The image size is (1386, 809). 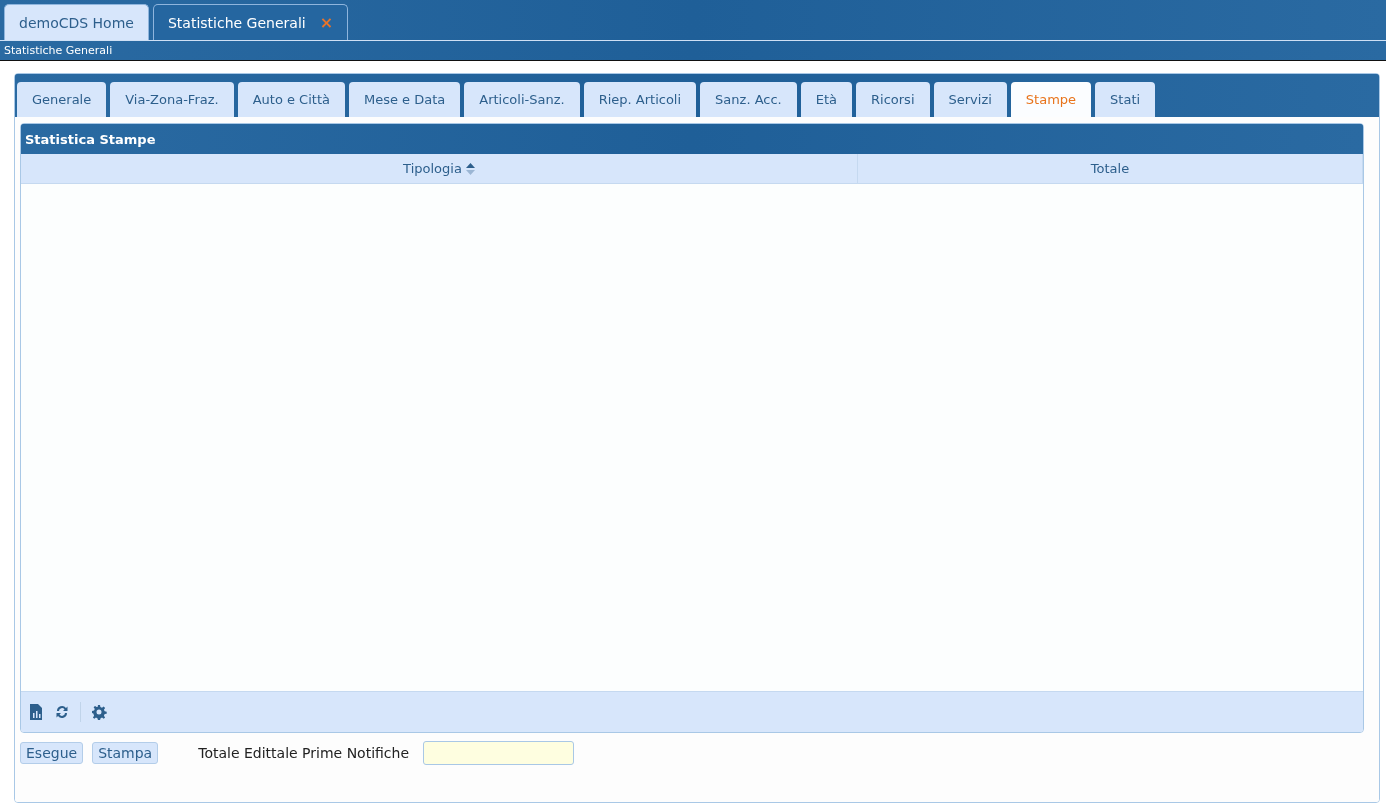 What do you see at coordinates (748, 99) in the screenshot?
I see `tab: Sanz. Acc.` at bounding box center [748, 99].